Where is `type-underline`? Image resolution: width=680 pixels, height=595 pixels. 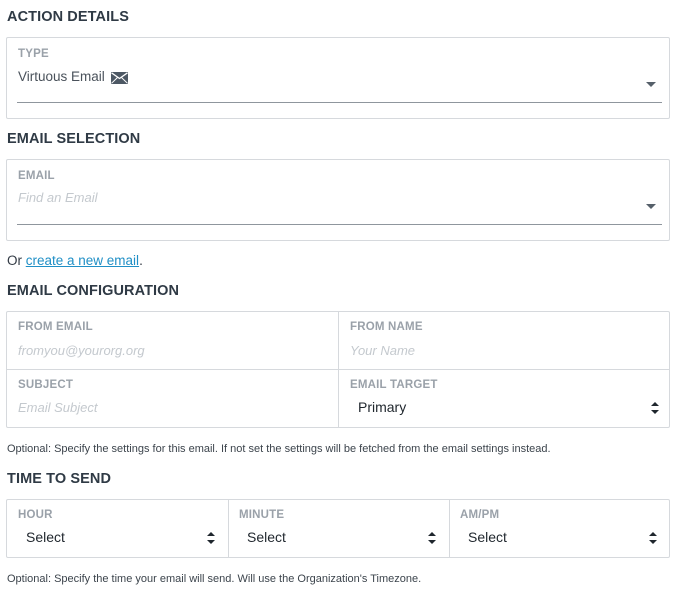 type-underline is located at coordinates (339, 102).